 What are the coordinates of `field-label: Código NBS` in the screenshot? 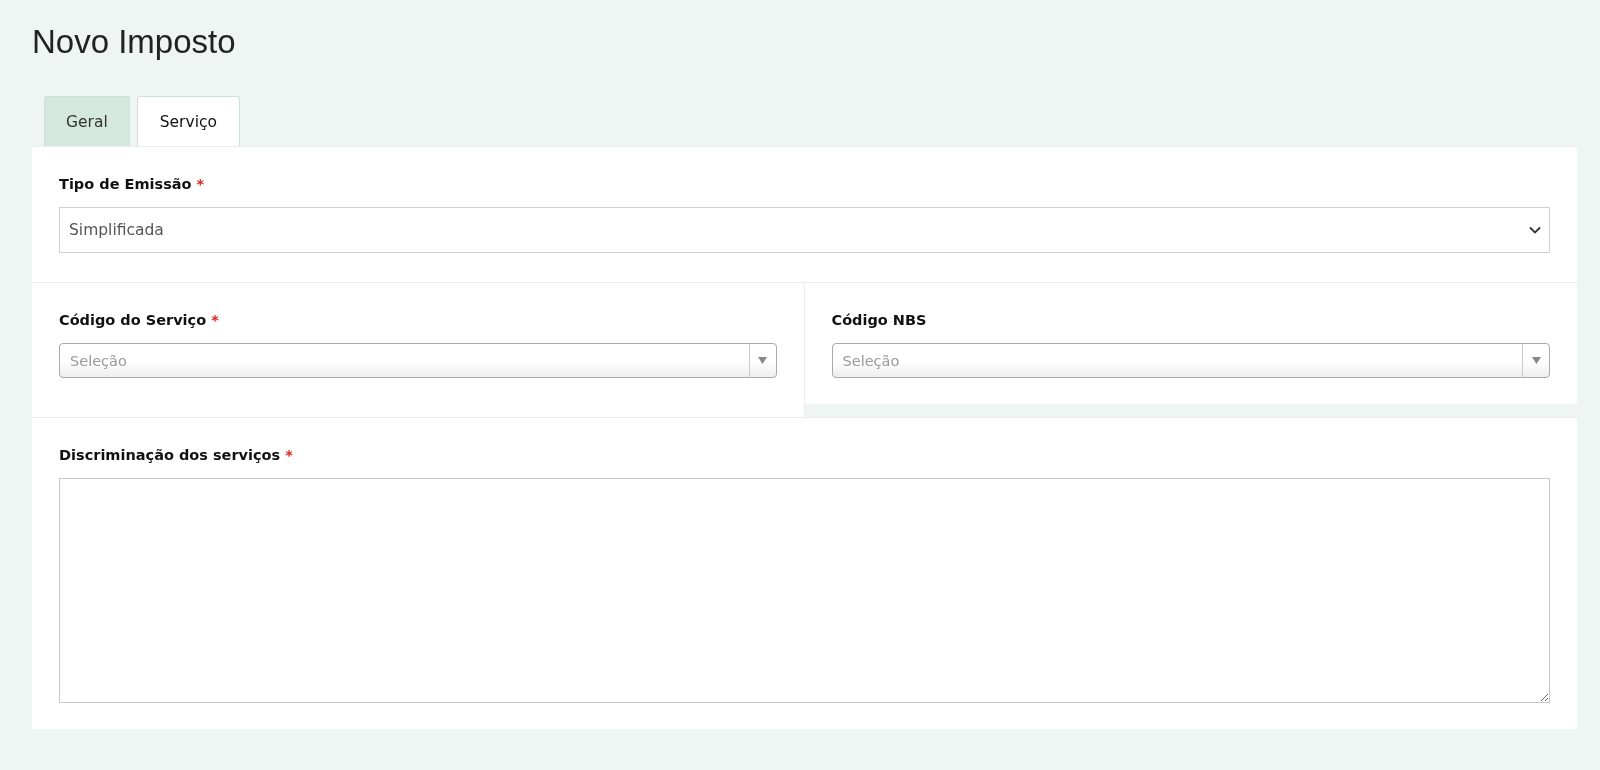 It's located at (879, 320).